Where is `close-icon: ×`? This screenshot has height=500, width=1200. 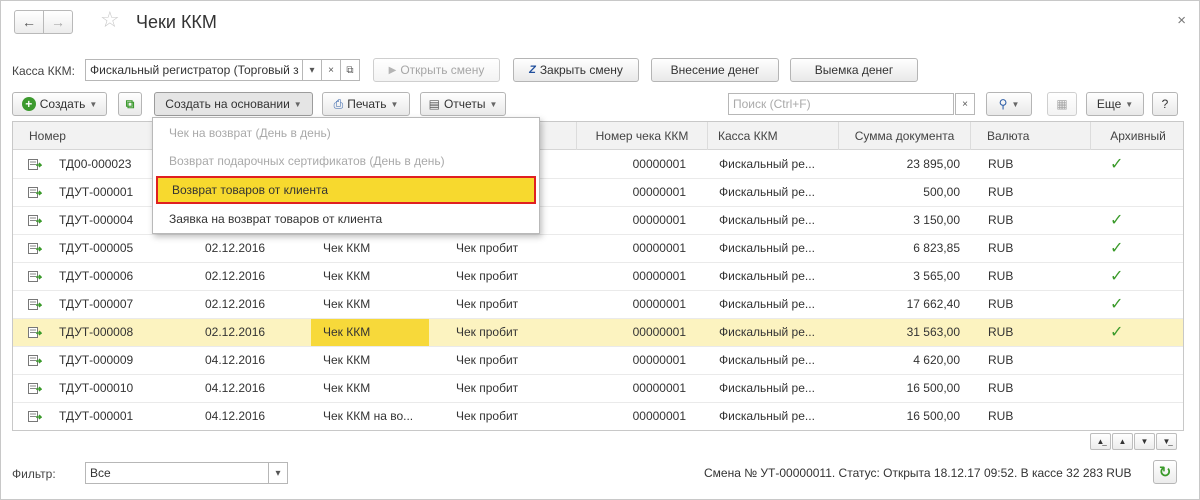 close-icon: × is located at coordinates (1181, 20).